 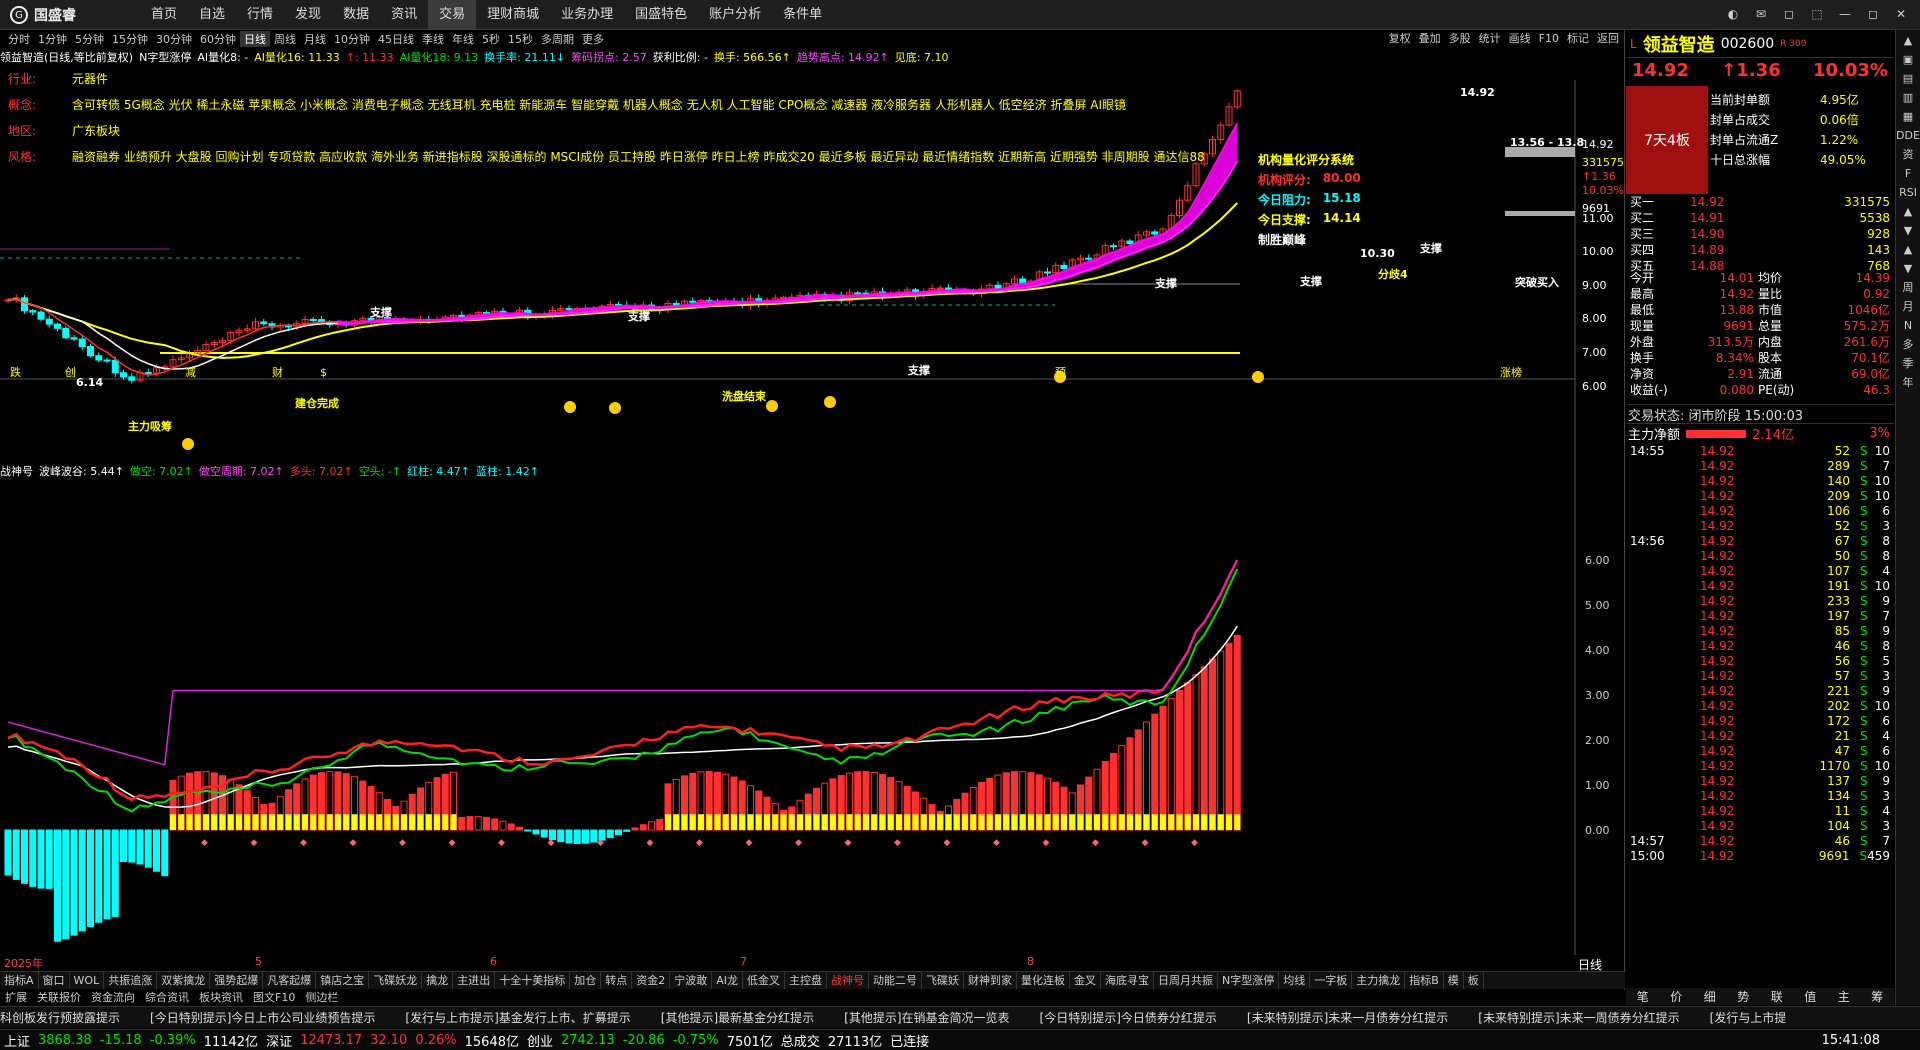 I want to click on indicator-tab: 凡客起爆, so click(x=290, y=980).